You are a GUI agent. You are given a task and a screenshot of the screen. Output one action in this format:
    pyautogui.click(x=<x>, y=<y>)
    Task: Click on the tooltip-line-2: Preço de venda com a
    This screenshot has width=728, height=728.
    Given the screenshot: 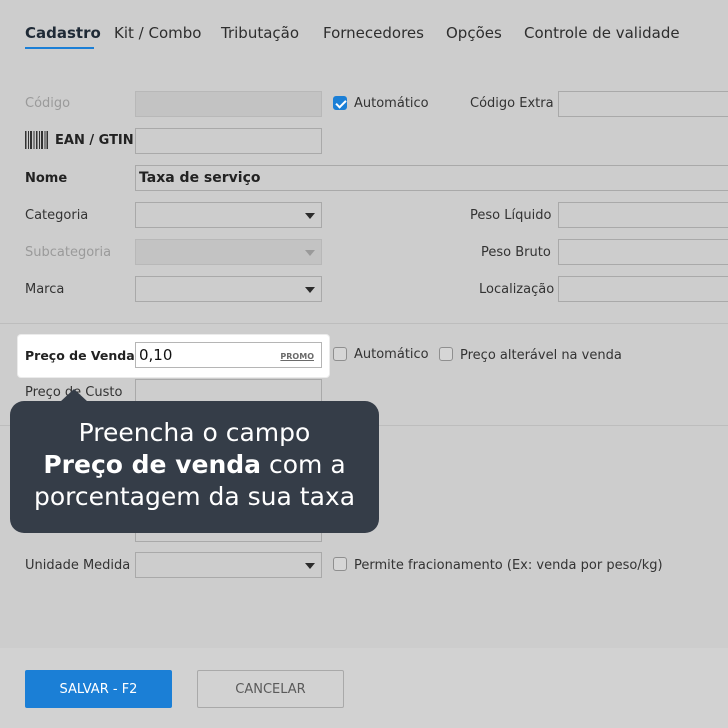 What is the action you would take?
    pyautogui.click(x=194, y=465)
    